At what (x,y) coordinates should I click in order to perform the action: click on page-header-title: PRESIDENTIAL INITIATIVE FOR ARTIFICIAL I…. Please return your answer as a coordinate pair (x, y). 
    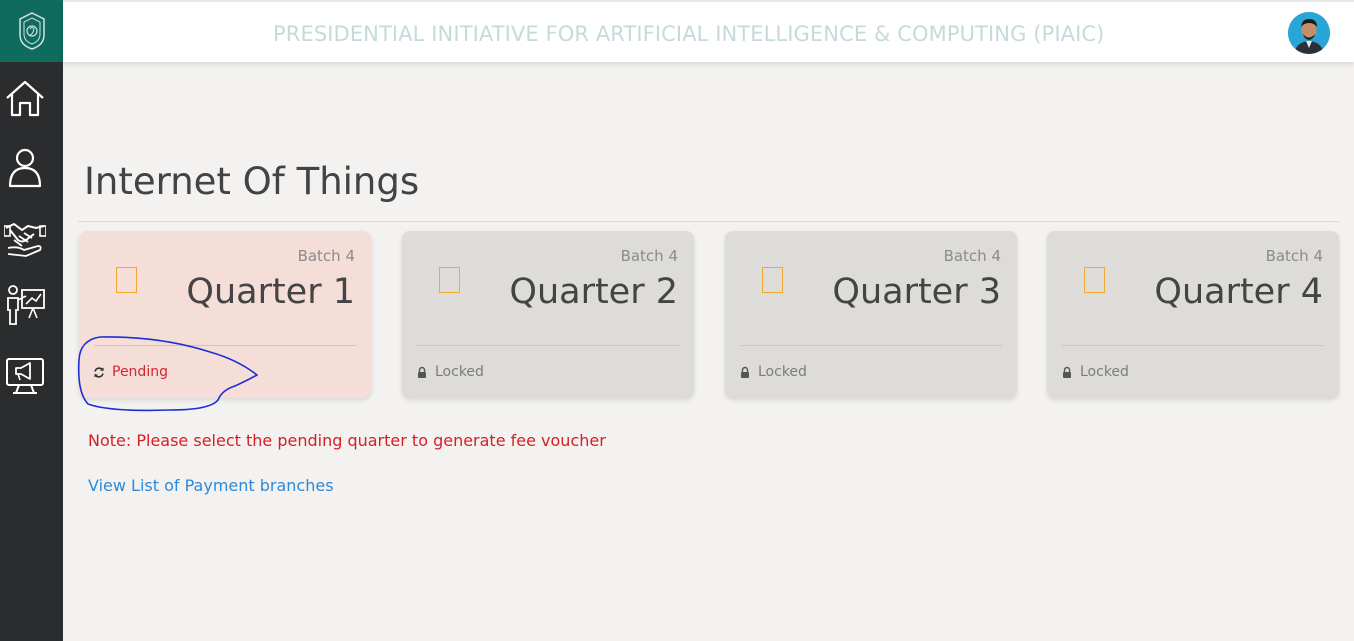
    Looking at the image, I should click on (689, 34).